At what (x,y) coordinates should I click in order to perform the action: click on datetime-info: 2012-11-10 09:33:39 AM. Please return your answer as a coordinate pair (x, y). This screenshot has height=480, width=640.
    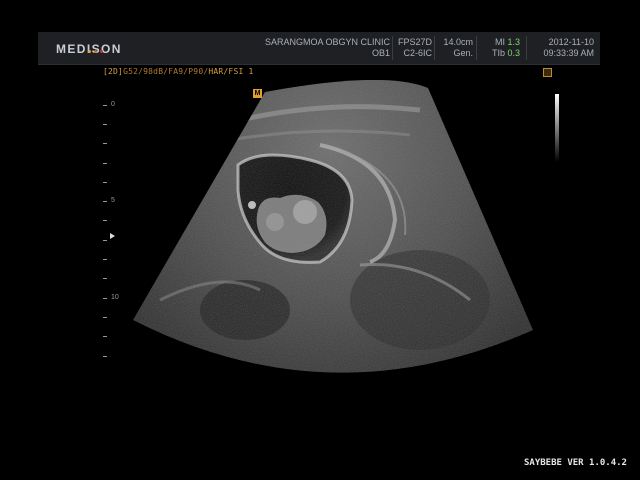
    Looking at the image, I should click on (561, 48).